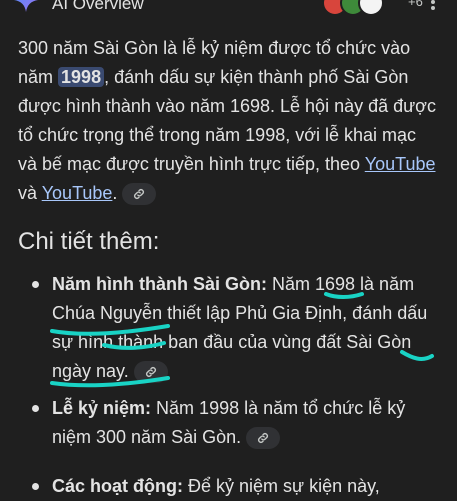 The height and width of the screenshot is (501, 457). I want to click on list-item-text: Để kỷ niệm sự kiện này,, so click(281, 486).